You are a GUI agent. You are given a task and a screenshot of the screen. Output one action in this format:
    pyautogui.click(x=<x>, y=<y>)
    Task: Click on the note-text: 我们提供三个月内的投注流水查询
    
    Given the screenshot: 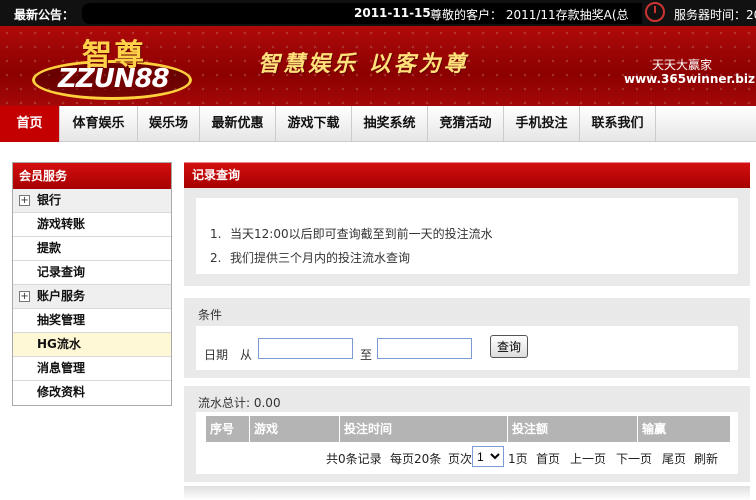 What is the action you would take?
    pyautogui.click(x=320, y=258)
    